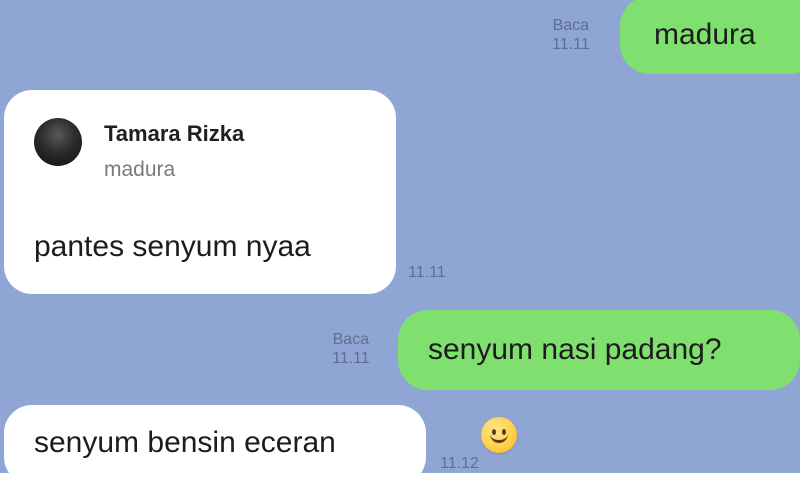 The image size is (800, 500). I want to click on message-bubble-incoming: senyum bensin eceran, so click(215, 439).